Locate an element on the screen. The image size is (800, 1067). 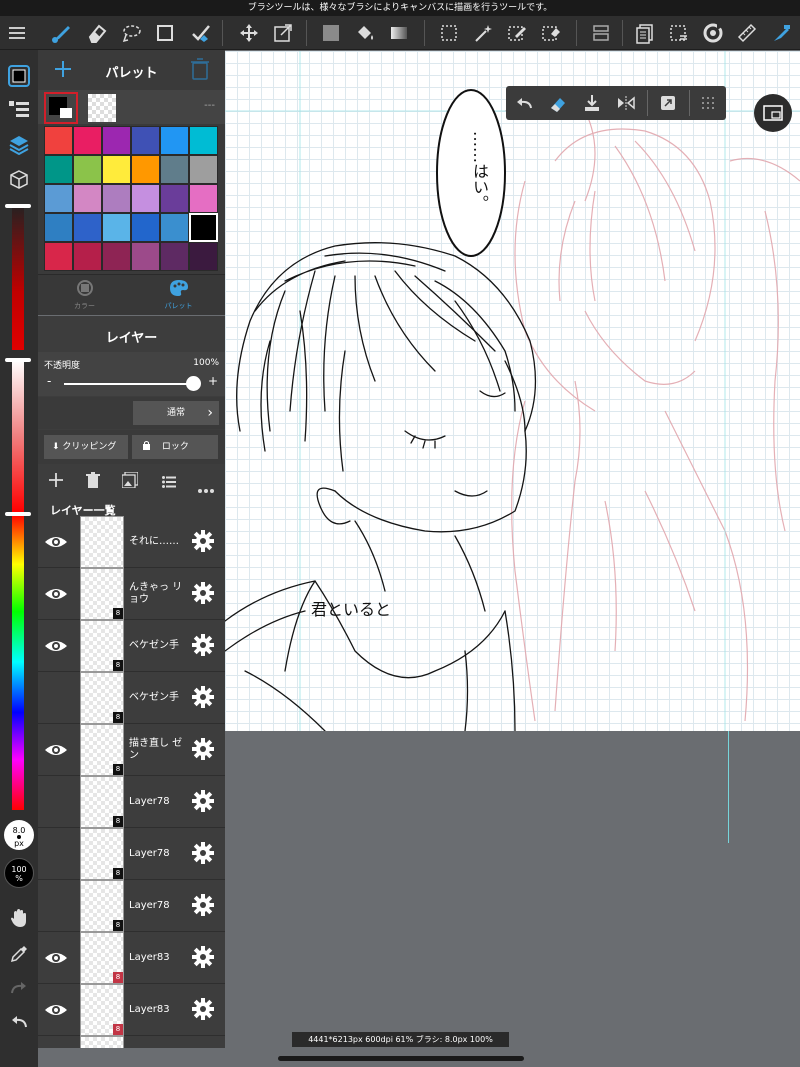
opacity-track is located at coordinates (129, 384).